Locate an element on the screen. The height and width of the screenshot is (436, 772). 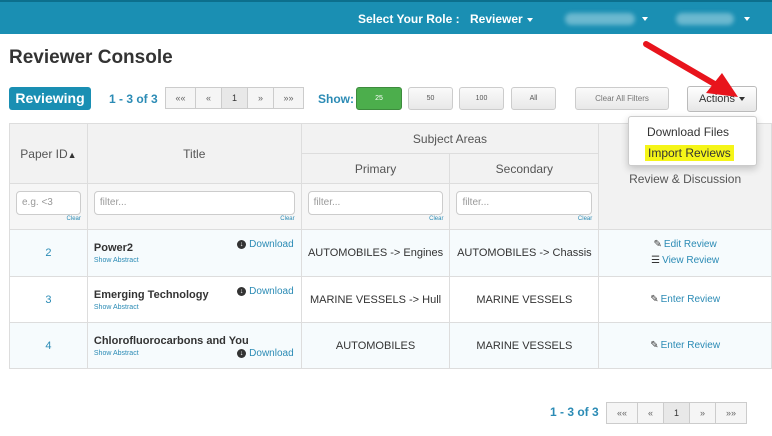
clear-primary-filter: Clear is located at coordinates (375, 219).